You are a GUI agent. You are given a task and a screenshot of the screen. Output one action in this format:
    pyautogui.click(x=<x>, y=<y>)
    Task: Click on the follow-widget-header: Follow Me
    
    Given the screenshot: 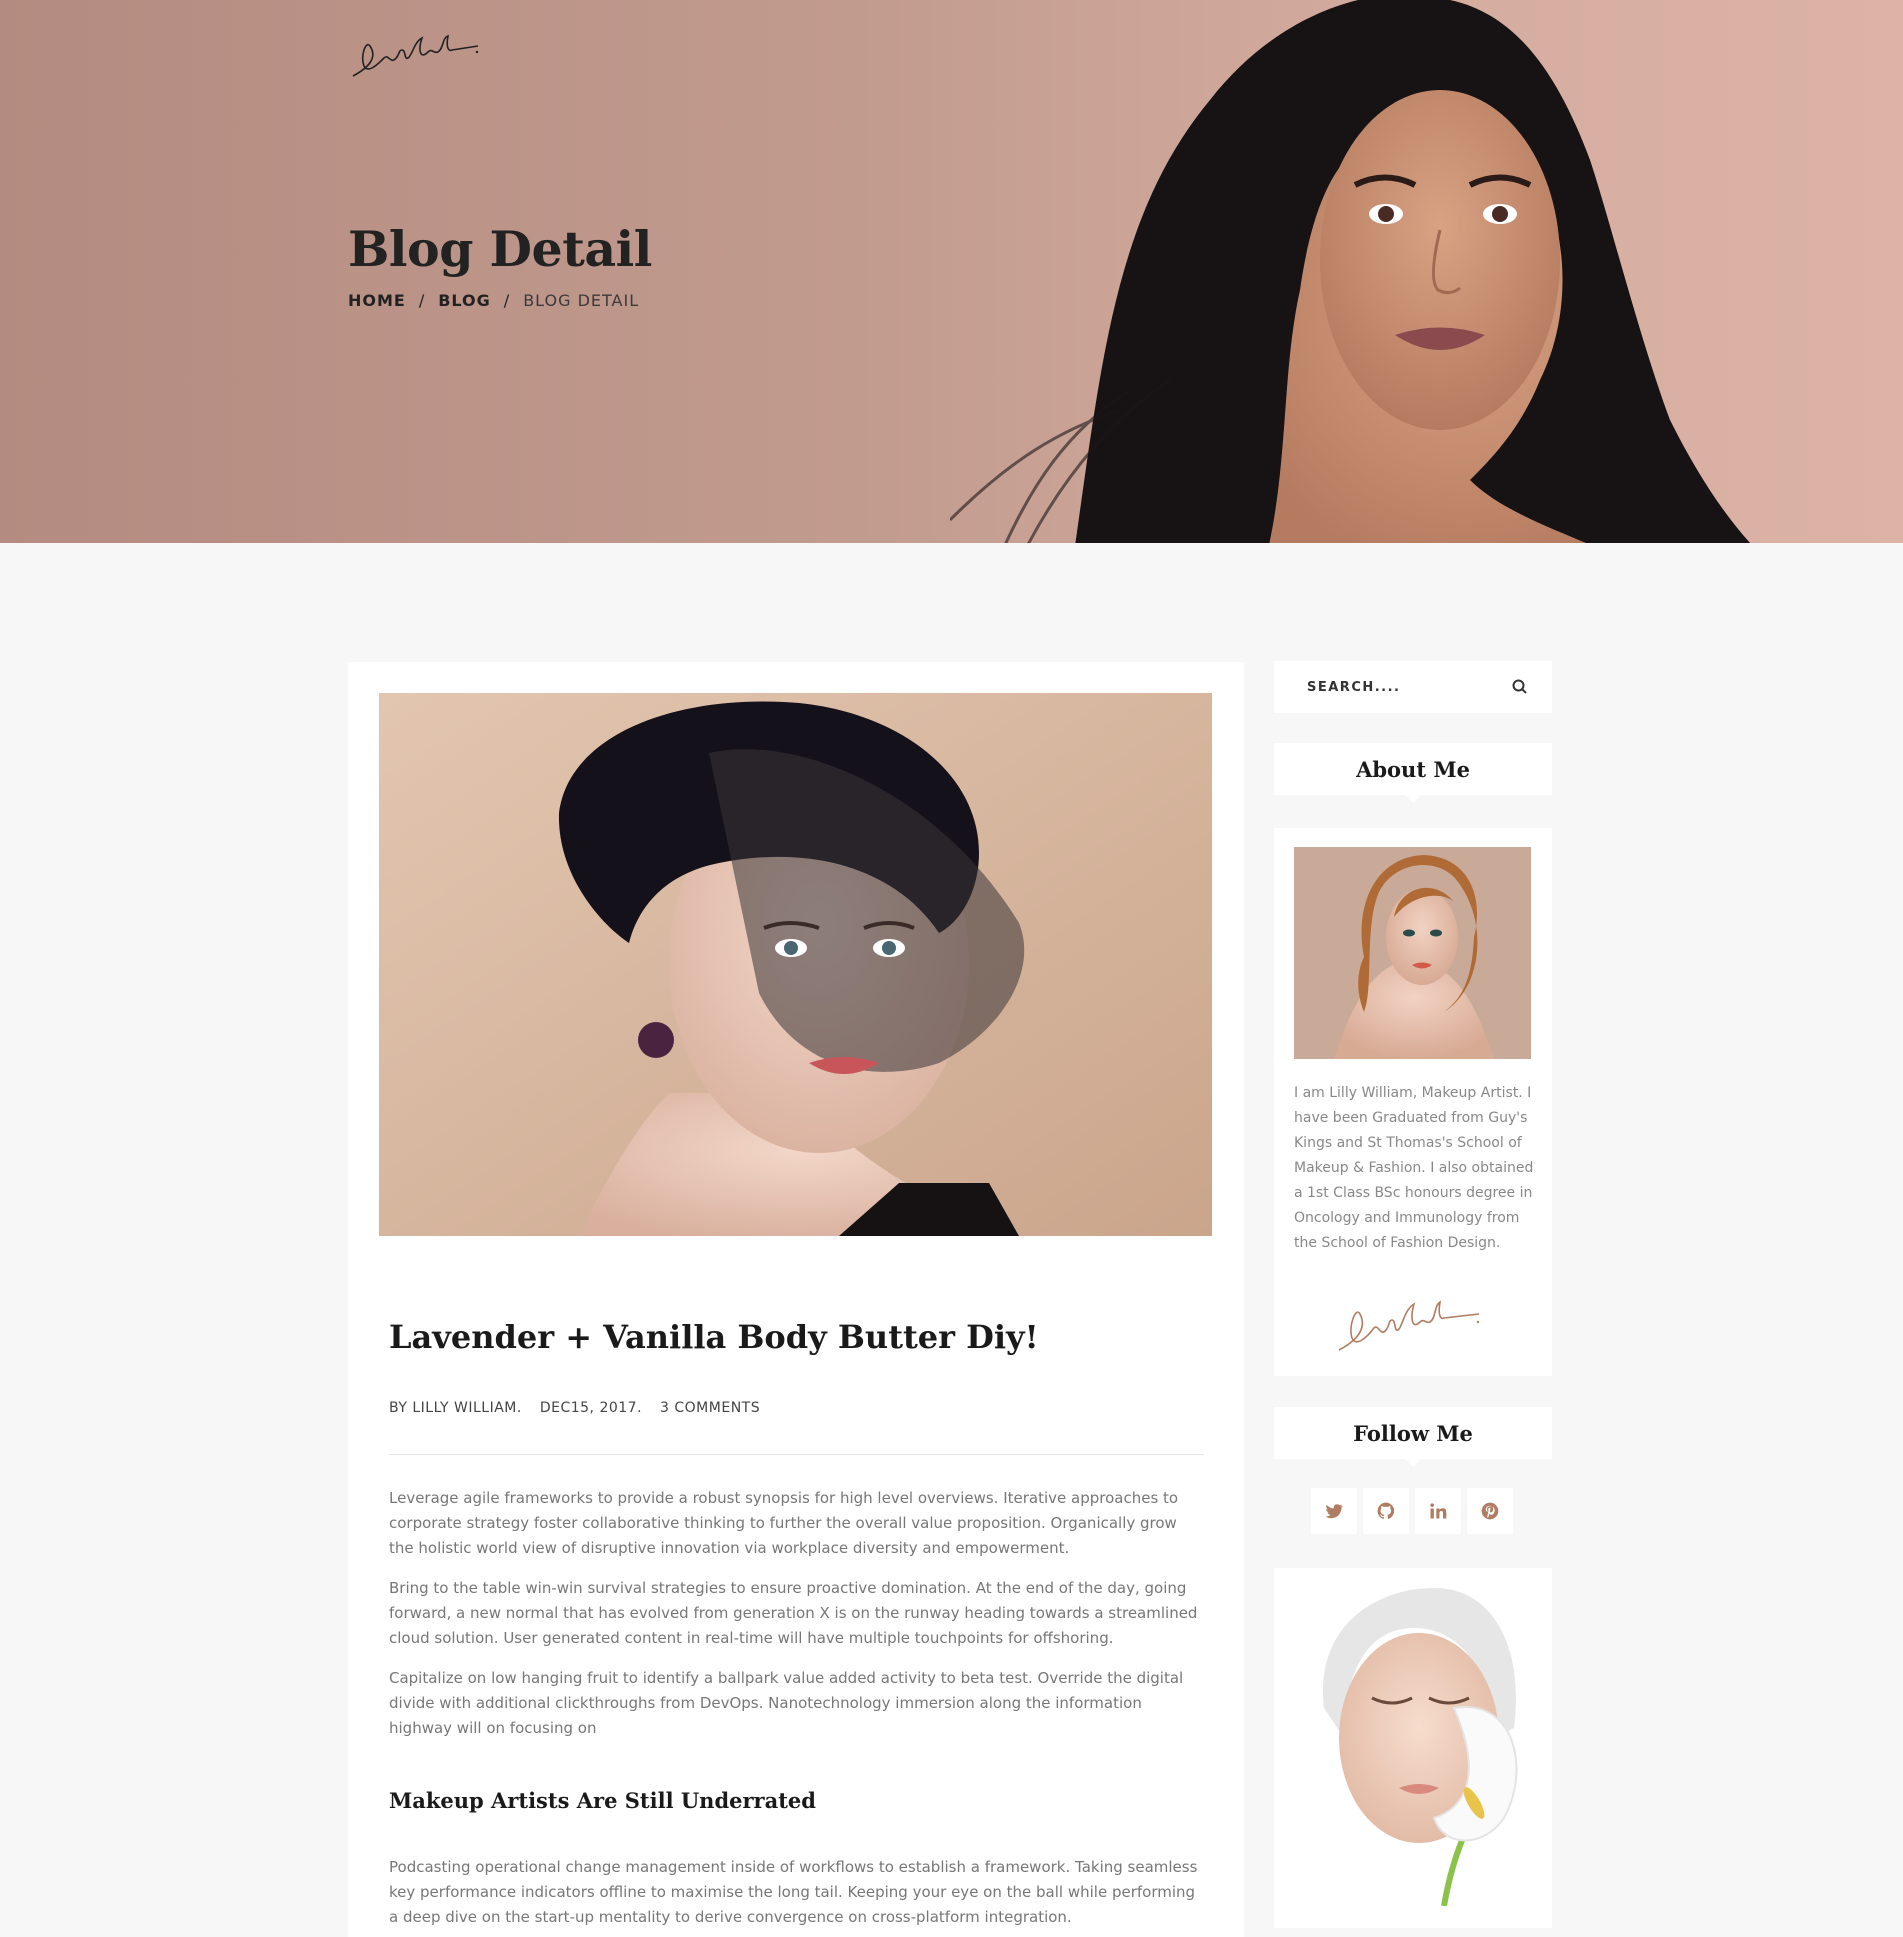 What is the action you would take?
    pyautogui.click(x=1413, y=1437)
    